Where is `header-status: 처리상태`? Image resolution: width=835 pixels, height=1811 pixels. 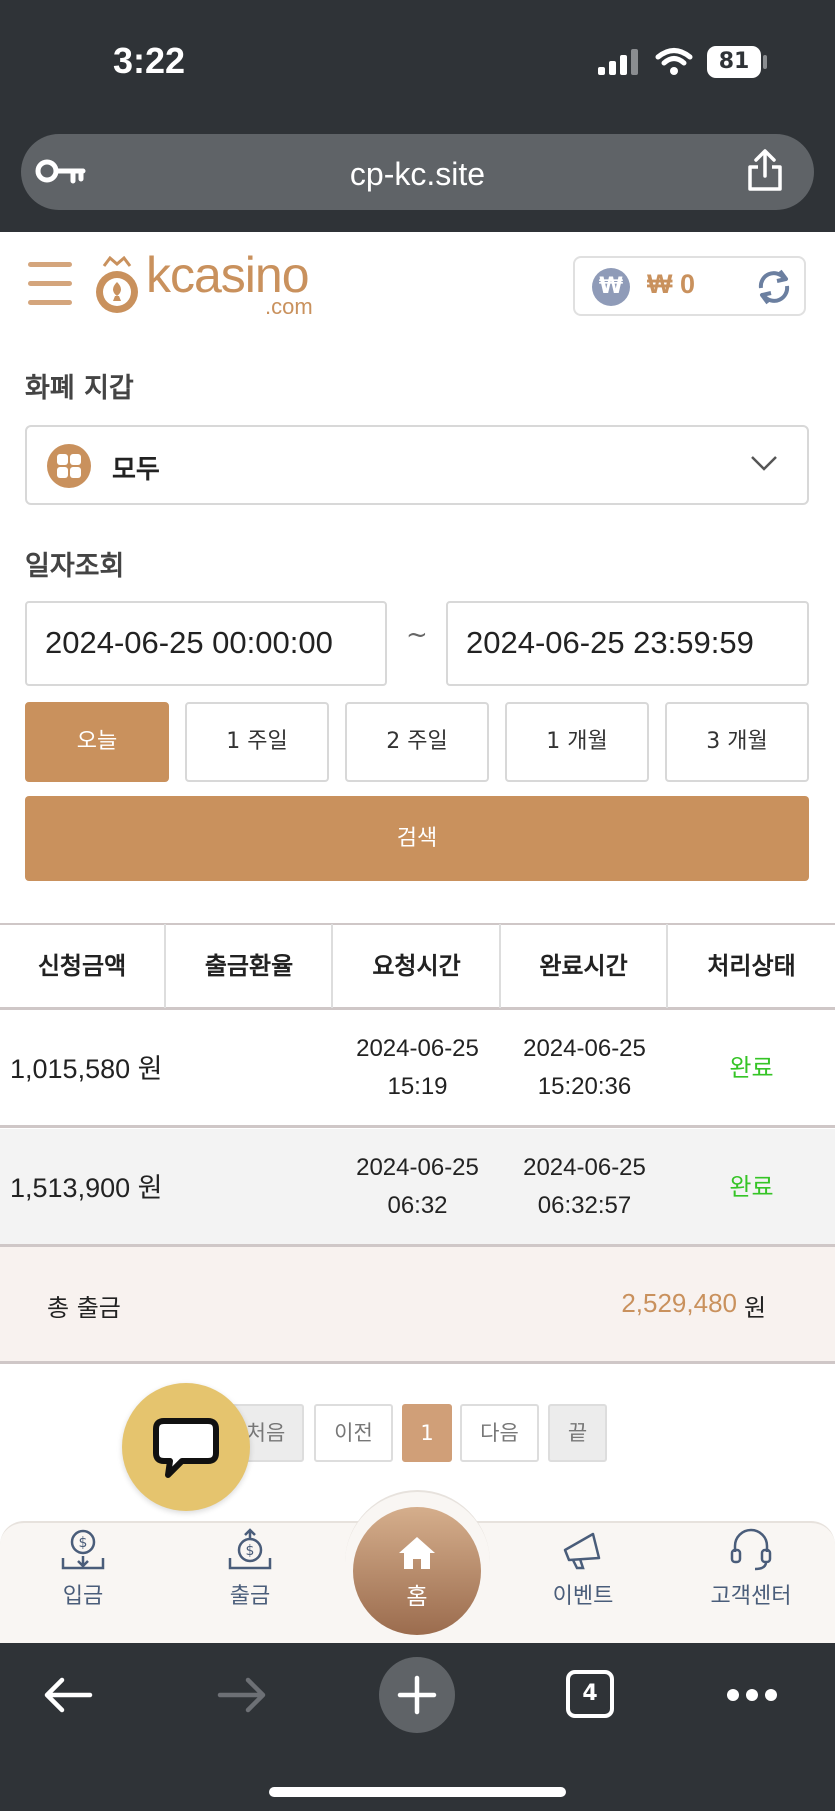
header-status: 처리상태 is located at coordinates (751, 966).